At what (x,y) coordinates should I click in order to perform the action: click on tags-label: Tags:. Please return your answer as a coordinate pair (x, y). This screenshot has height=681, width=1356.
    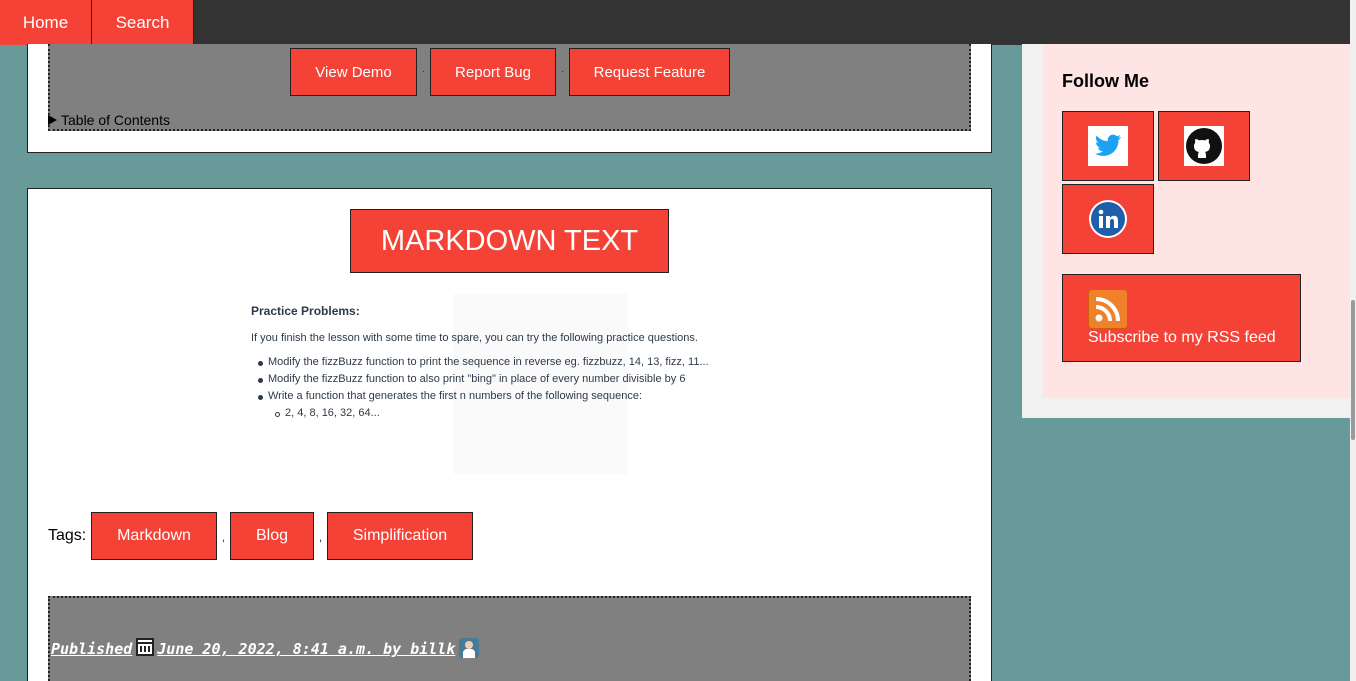
    Looking at the image, I should click on (67, 535).